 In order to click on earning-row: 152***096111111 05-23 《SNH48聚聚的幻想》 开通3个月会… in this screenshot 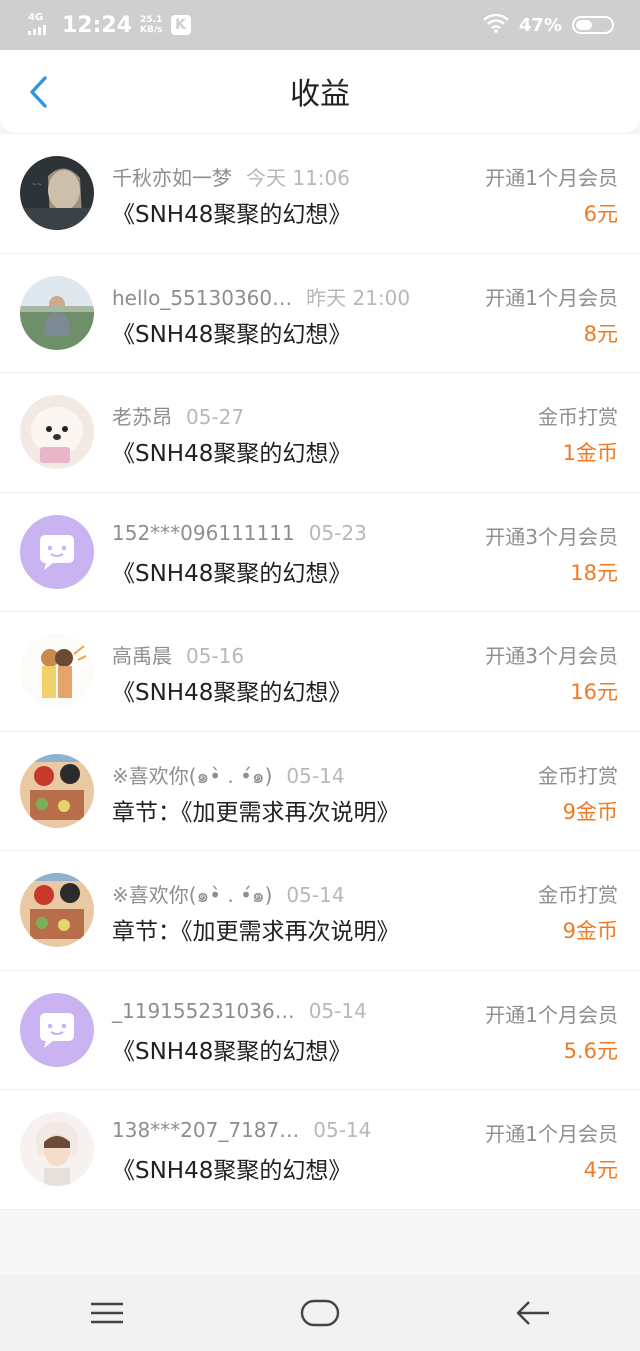, I will do `click(320, 552)`.